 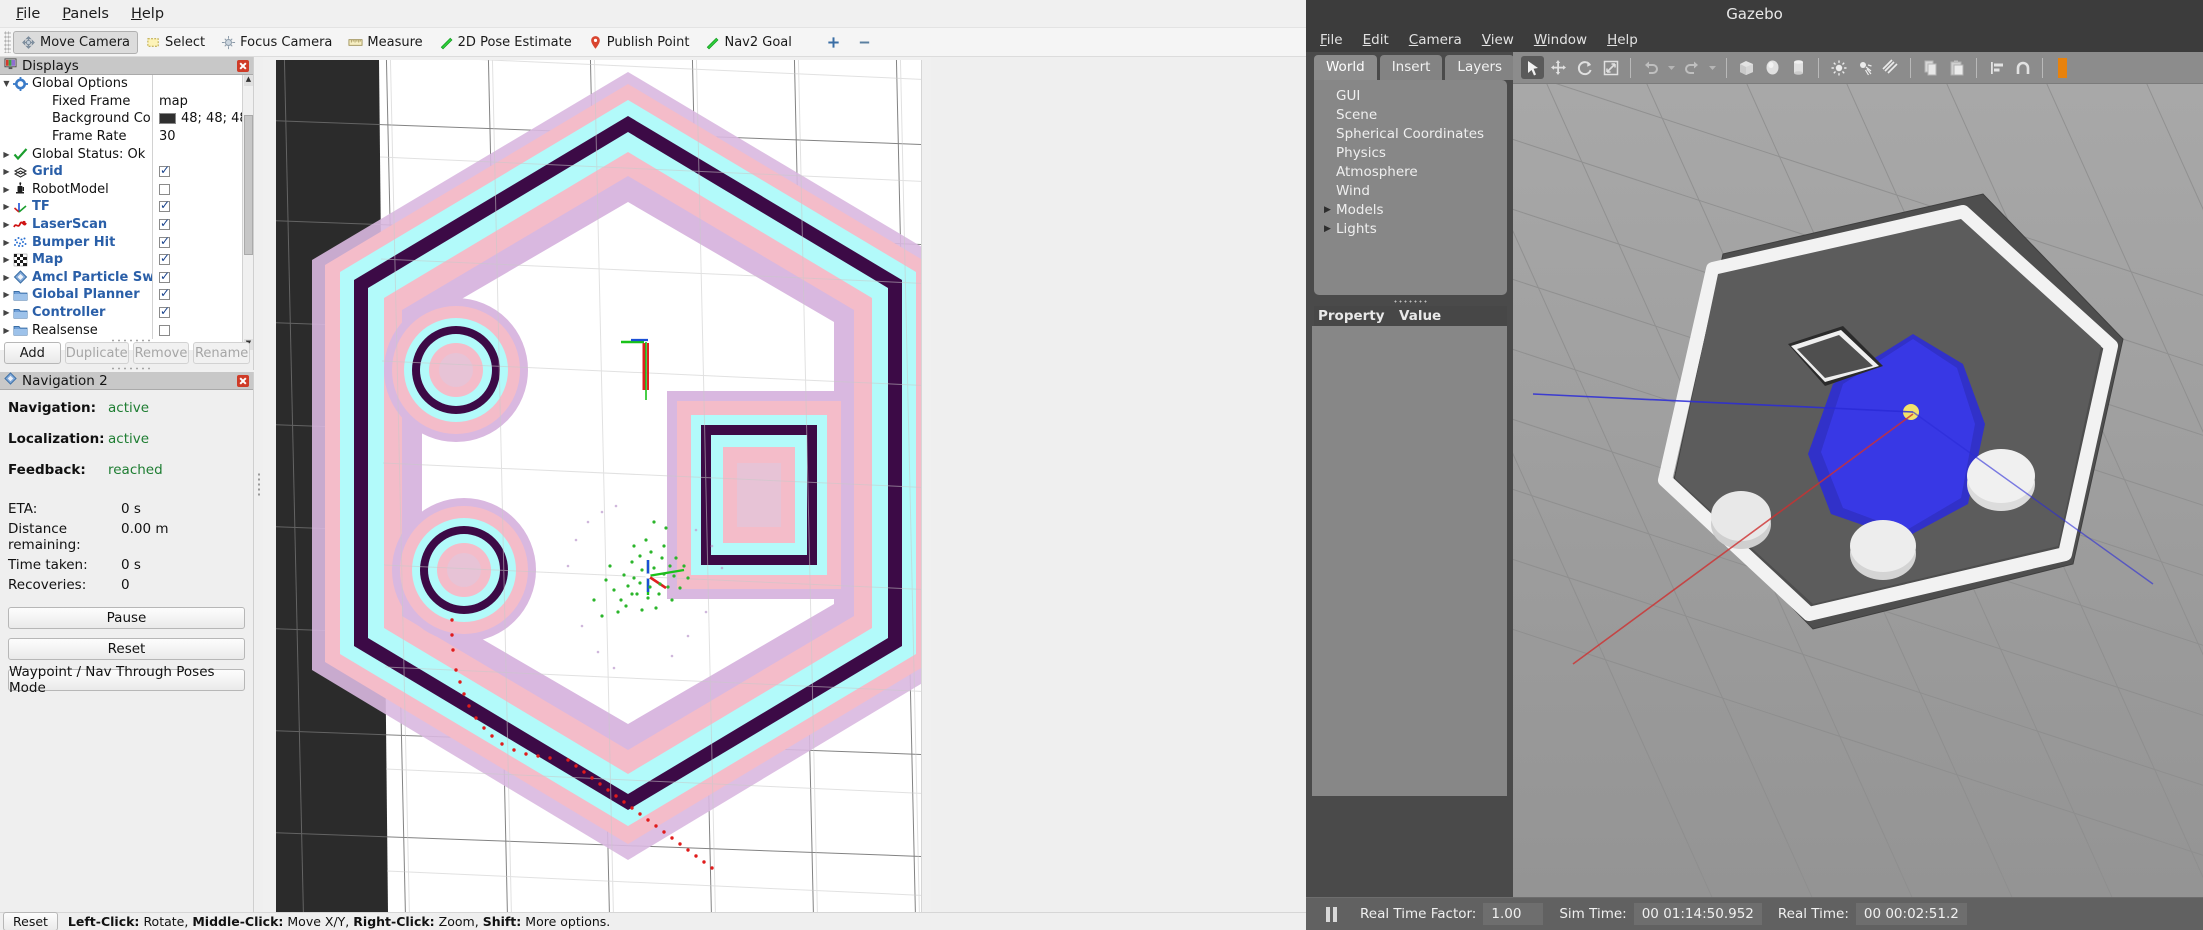 I want to click on spot-light-icon, so click(x=1864, y=67).